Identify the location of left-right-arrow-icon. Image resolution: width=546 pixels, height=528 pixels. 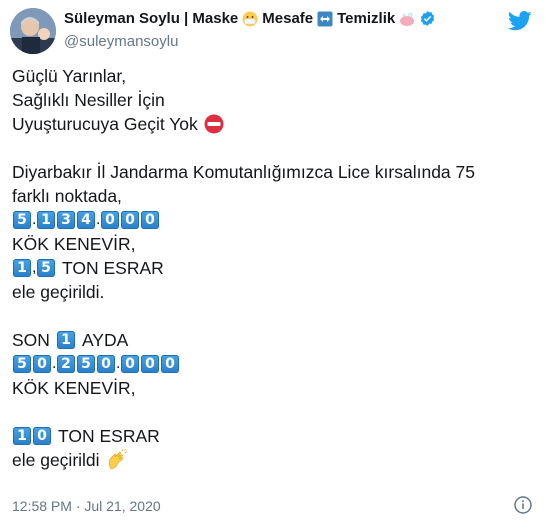
(325, 19).